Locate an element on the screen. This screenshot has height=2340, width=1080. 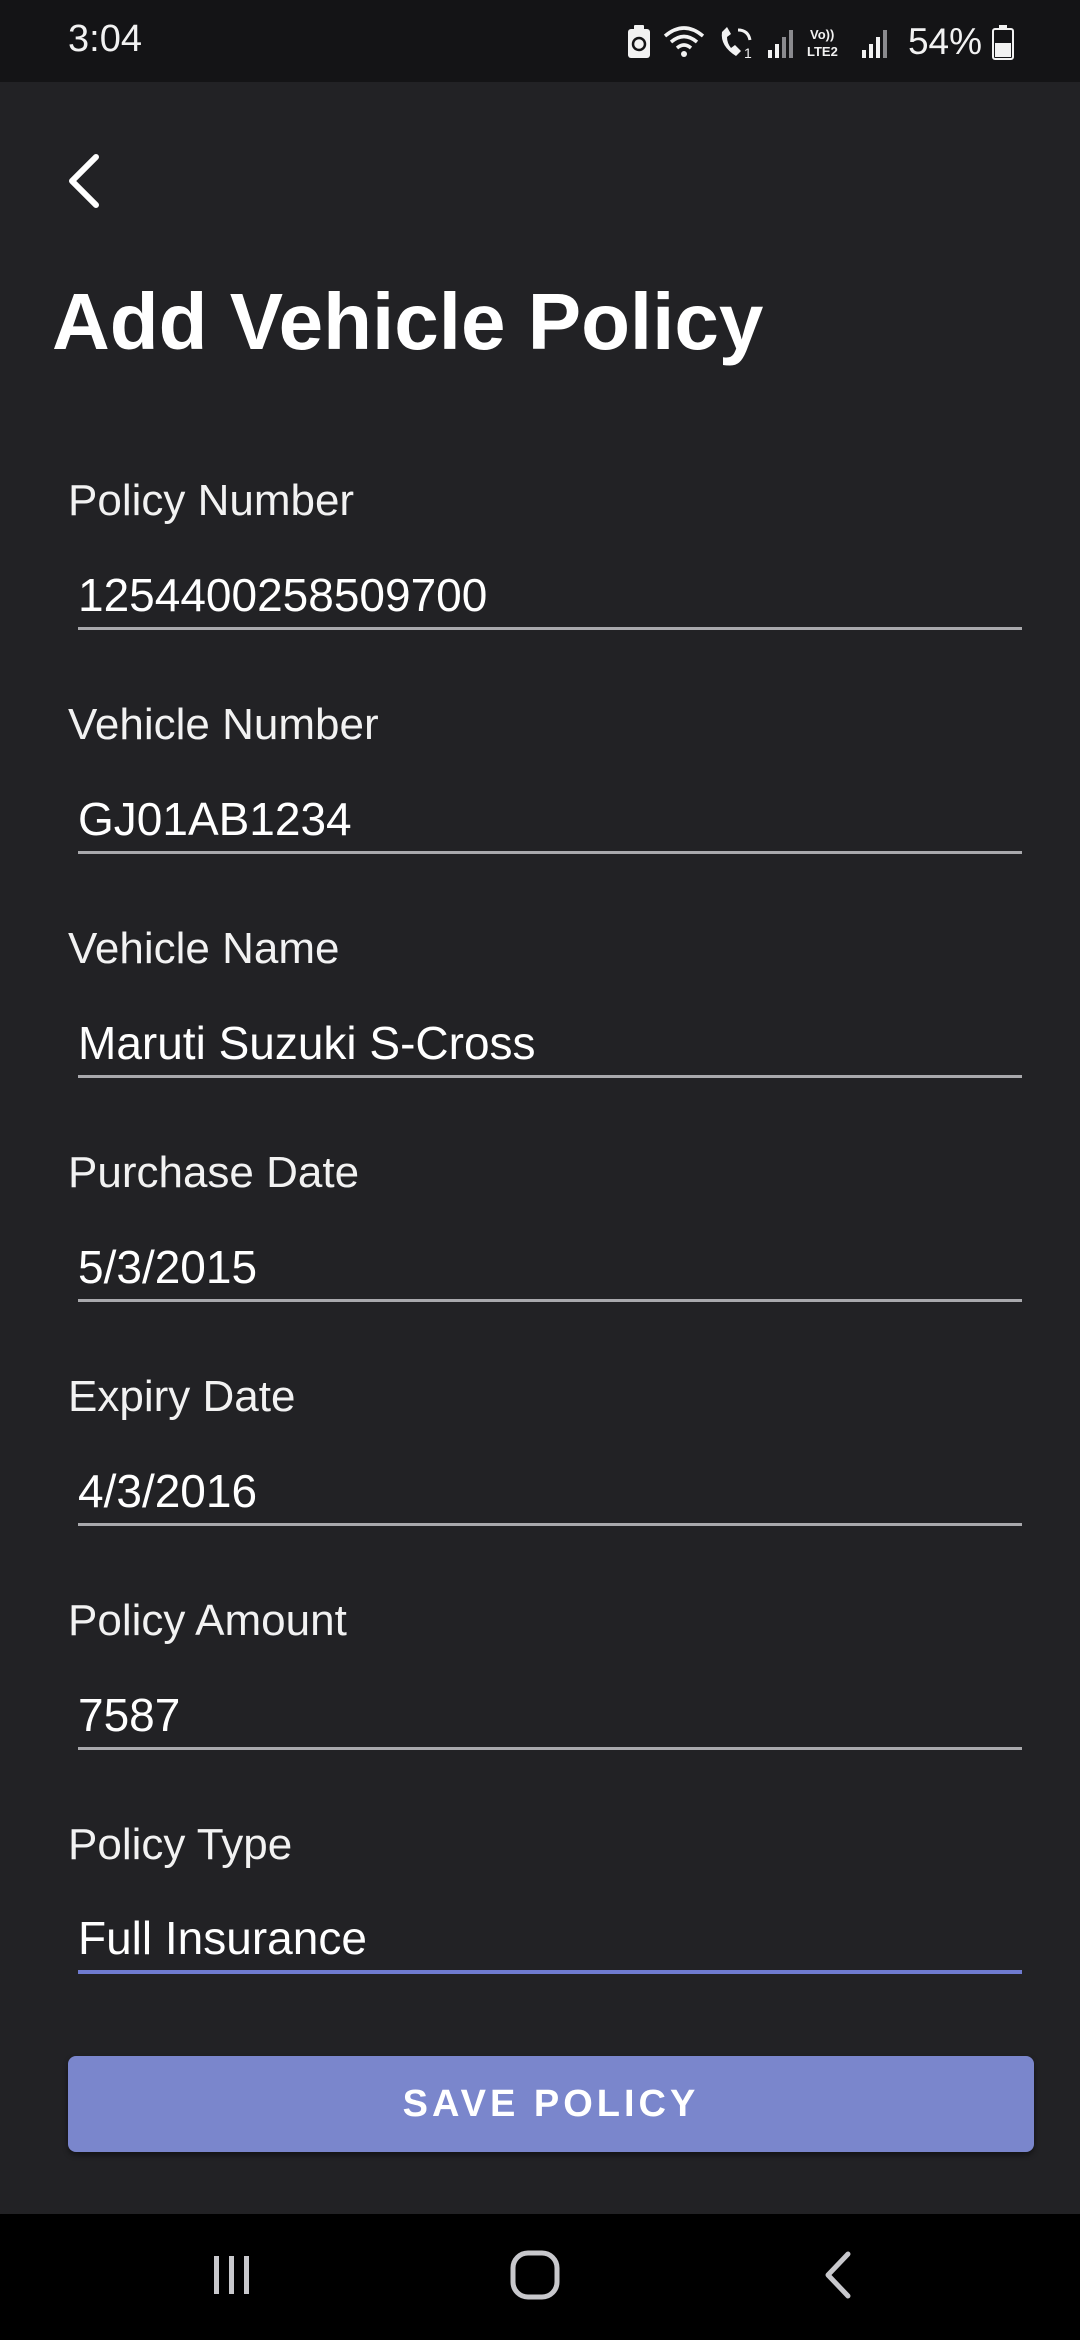
svg-text: Vo)) is located at coordinates (822, 34).